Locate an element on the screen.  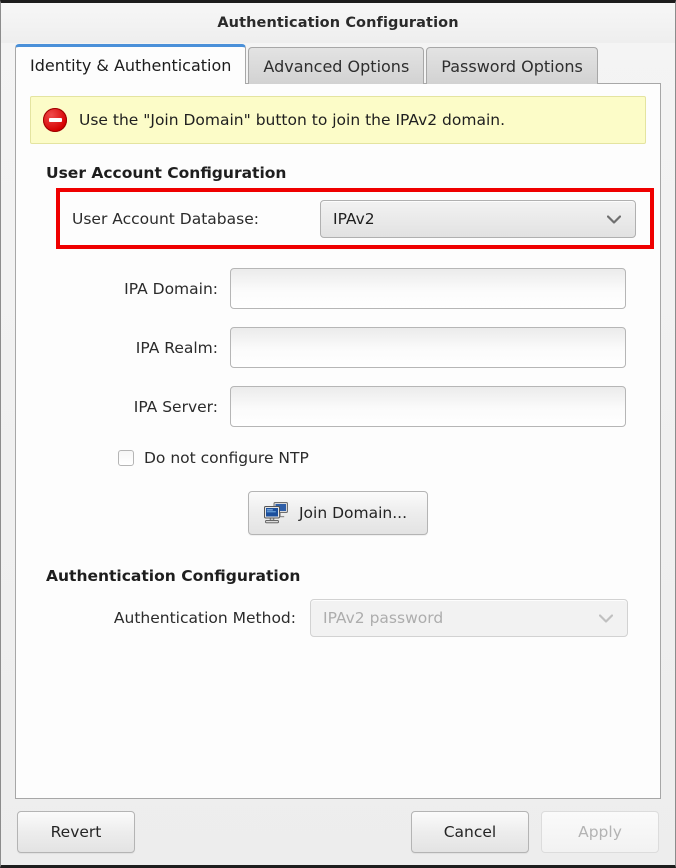
tab-label: Advanced Options is located at coordinates (336, 66).